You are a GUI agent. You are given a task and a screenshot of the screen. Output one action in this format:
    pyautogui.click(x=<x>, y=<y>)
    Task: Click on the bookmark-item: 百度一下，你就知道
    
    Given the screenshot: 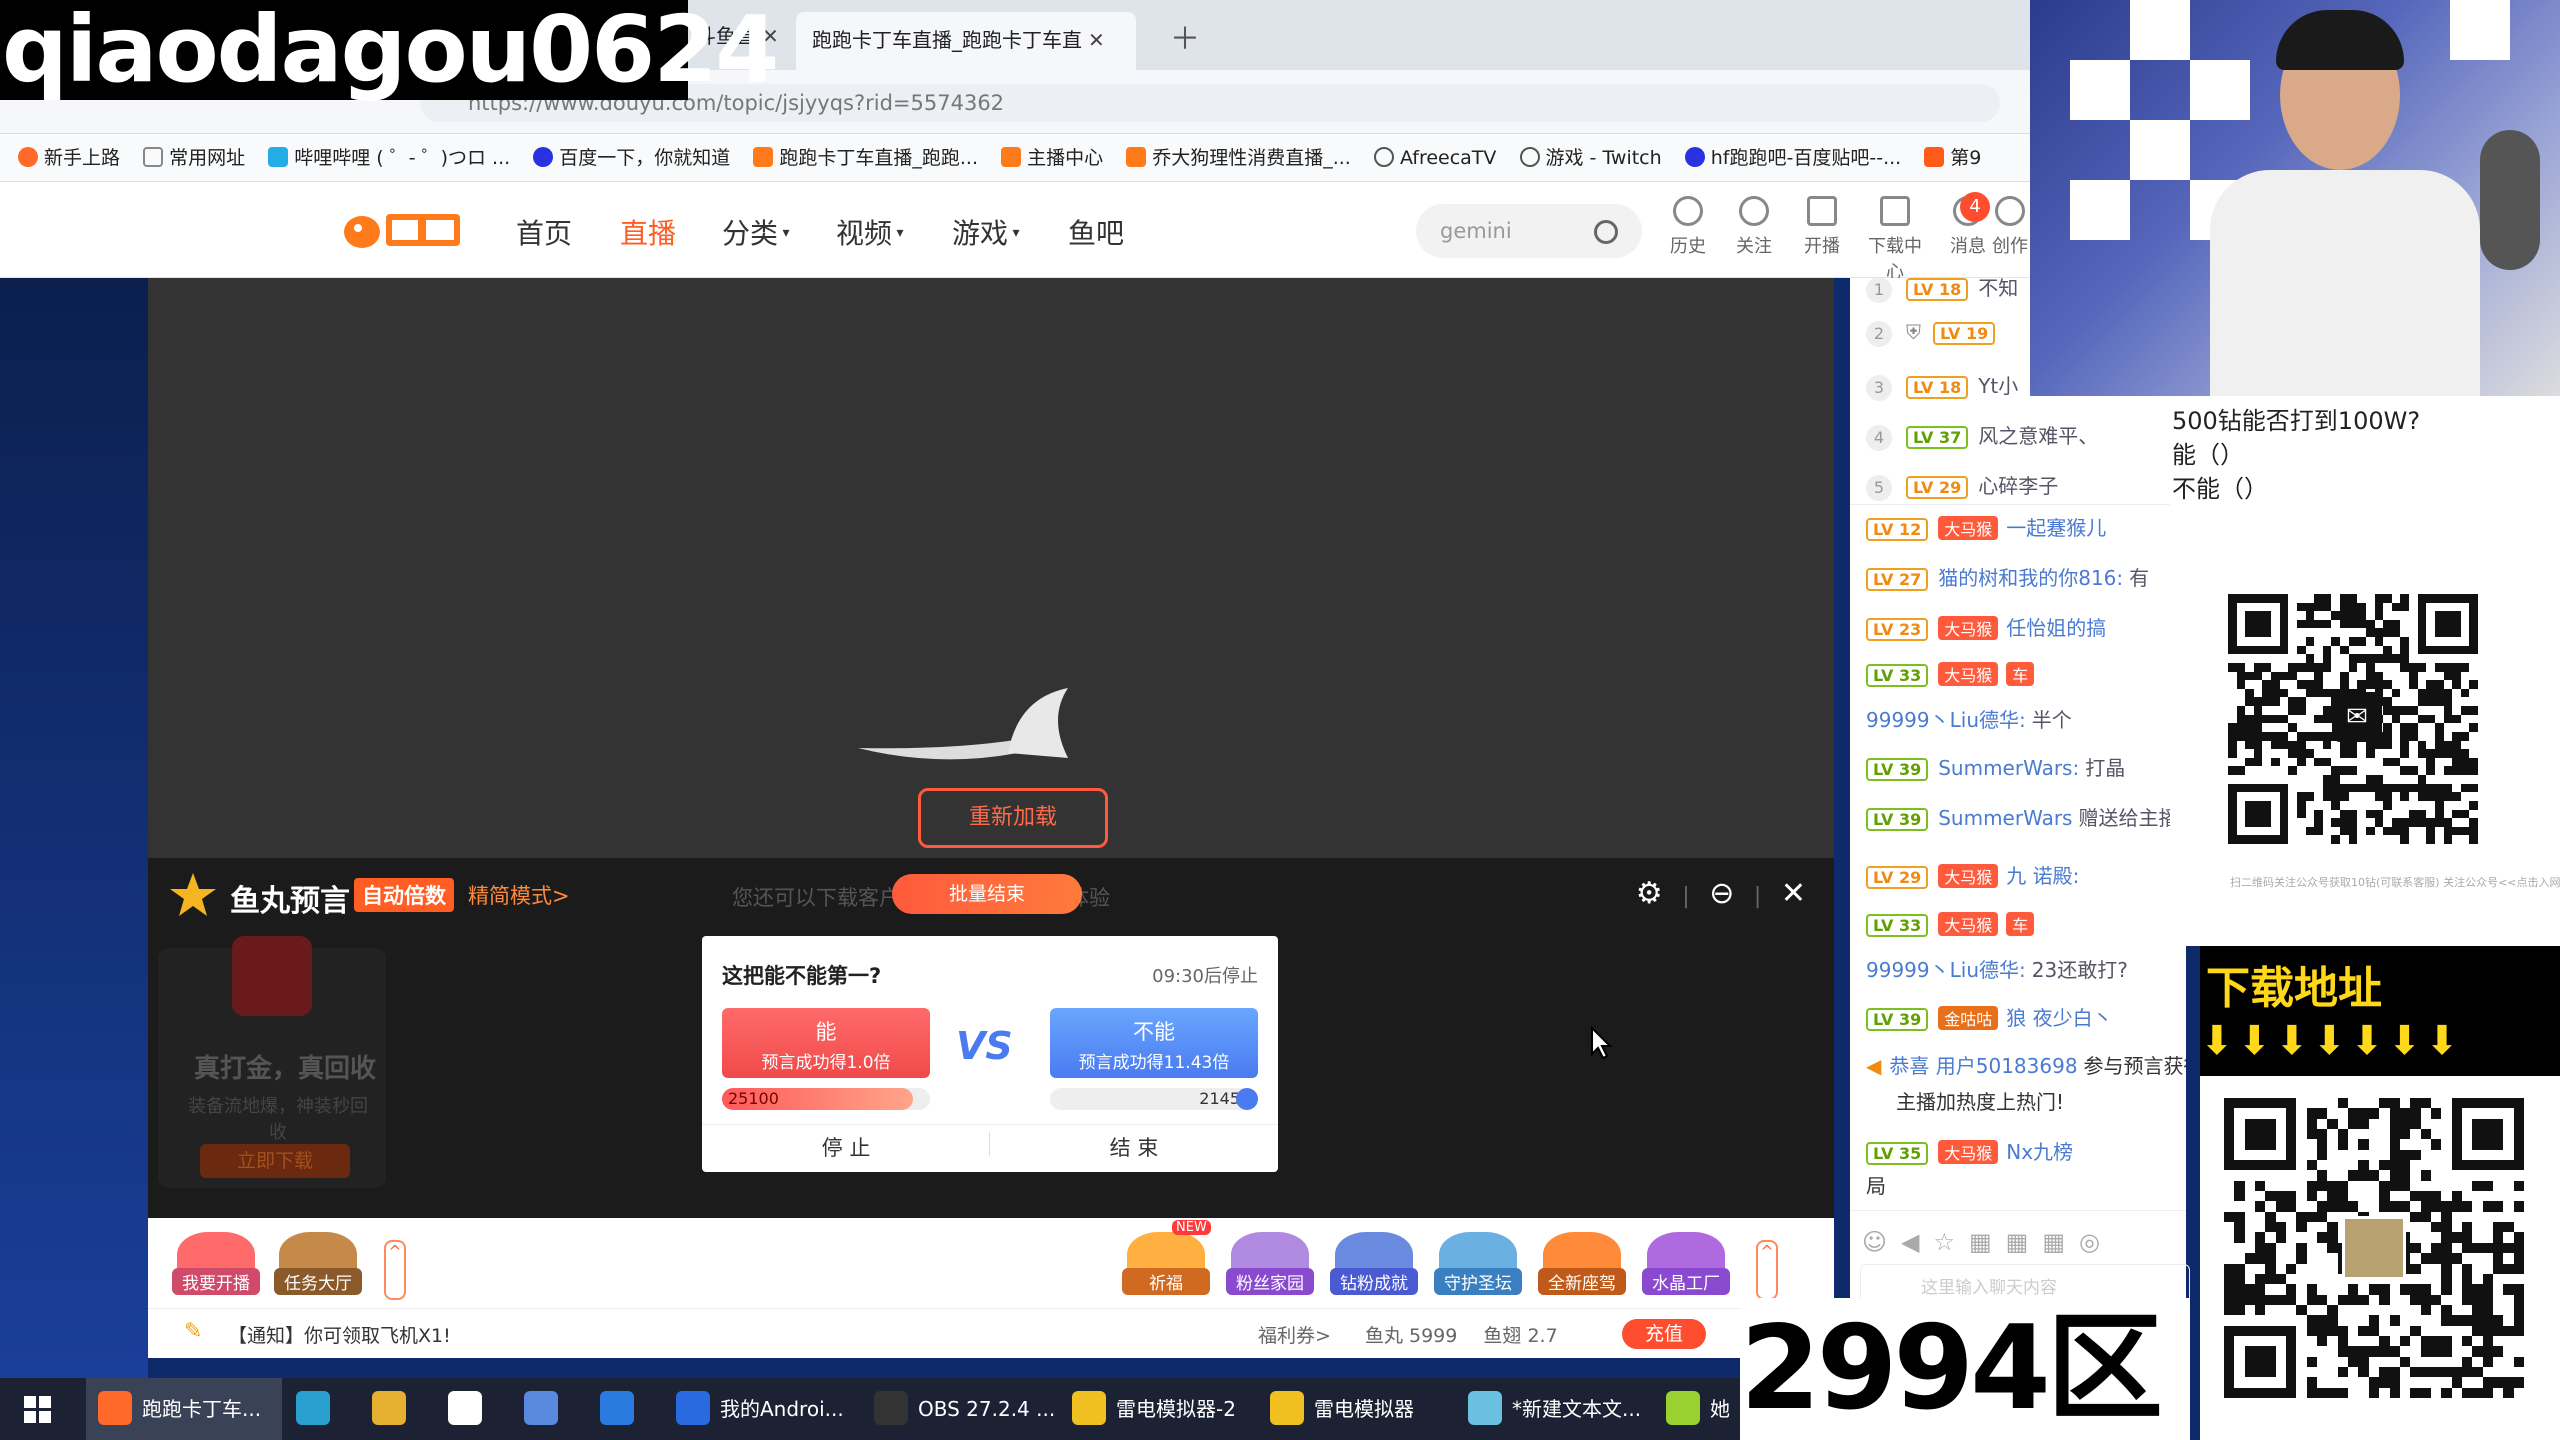 What is the action you would take?
    pyautogui.click(x=631, y=157)
    